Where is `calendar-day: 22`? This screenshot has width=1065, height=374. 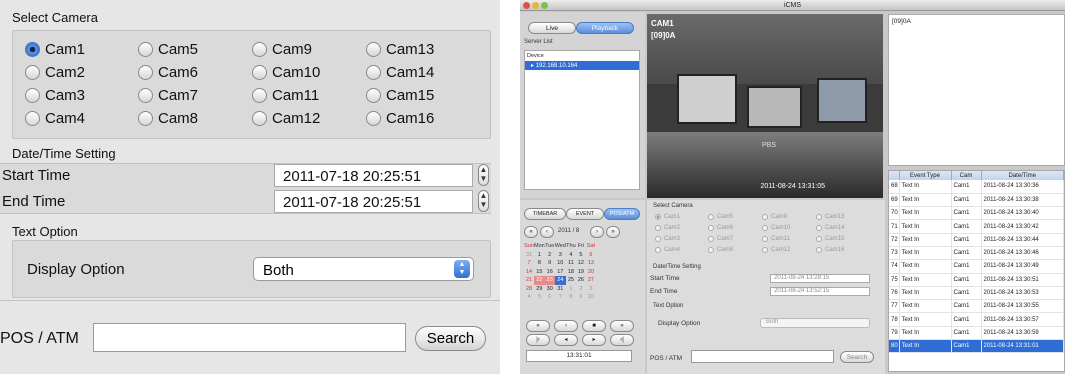
calendar-day: 22 is located at coordinates (539, 280).